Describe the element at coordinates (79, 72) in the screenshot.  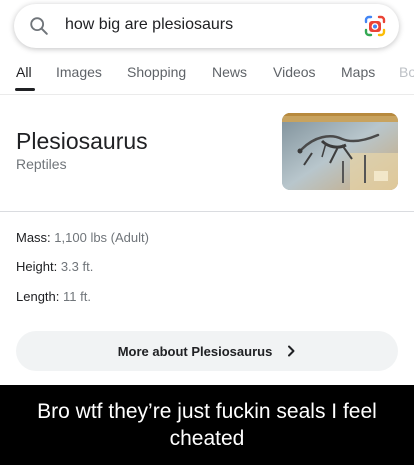
I see `tab-images: Images` at that location.